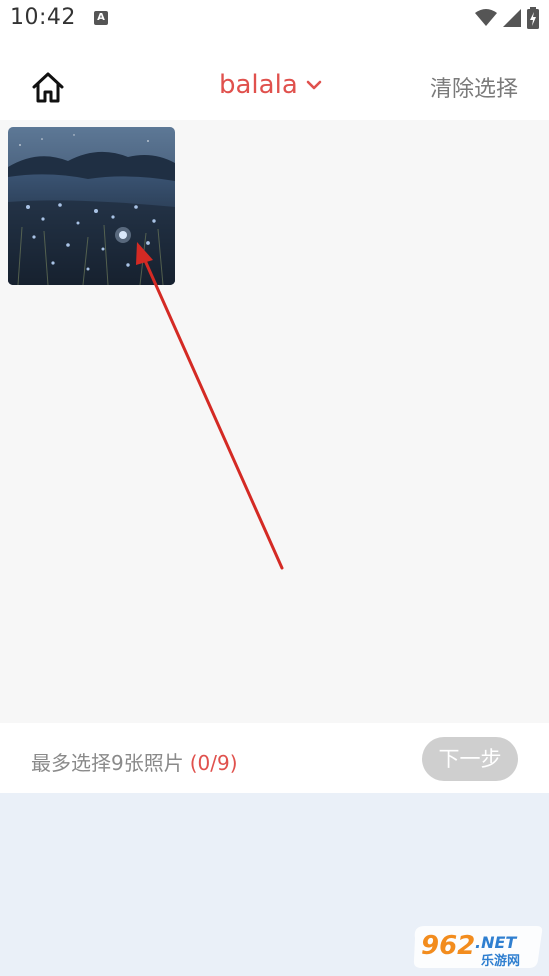 This screenshot has height=976, width=549. I want to click on watermark-suffix: .NET, so click(496, 942).